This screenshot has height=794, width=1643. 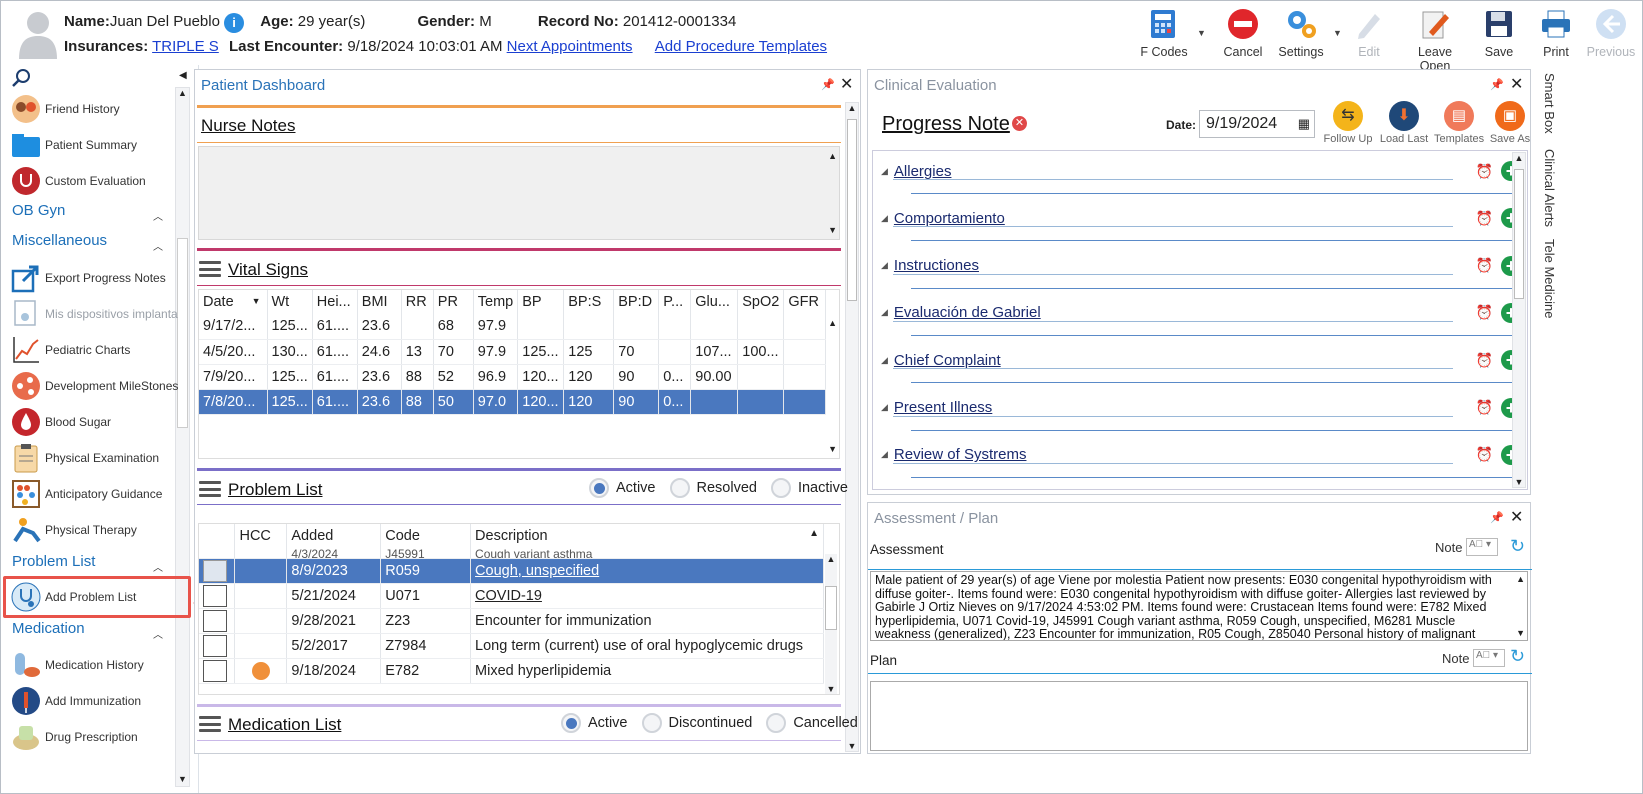 I want to click on nurse-notes-textarea: ▲ ▼, so click(x=519, y=193).